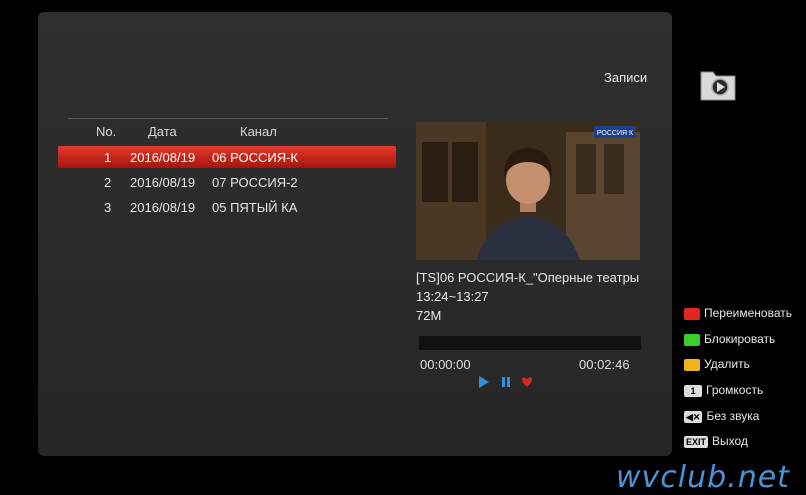 This screenshot has width=806, height=495. Describe the element at coordinates (527, 382) in the screenshot. I see `record-icon` at that location.